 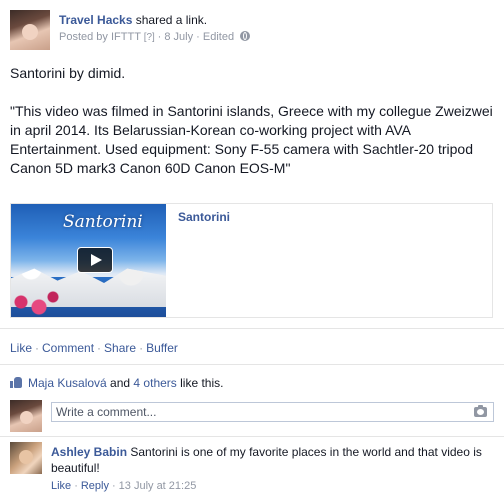 I want to click on post-meta: Posted by IFTTT [?] · 8 July · Edited, so click(x=155, y=37).